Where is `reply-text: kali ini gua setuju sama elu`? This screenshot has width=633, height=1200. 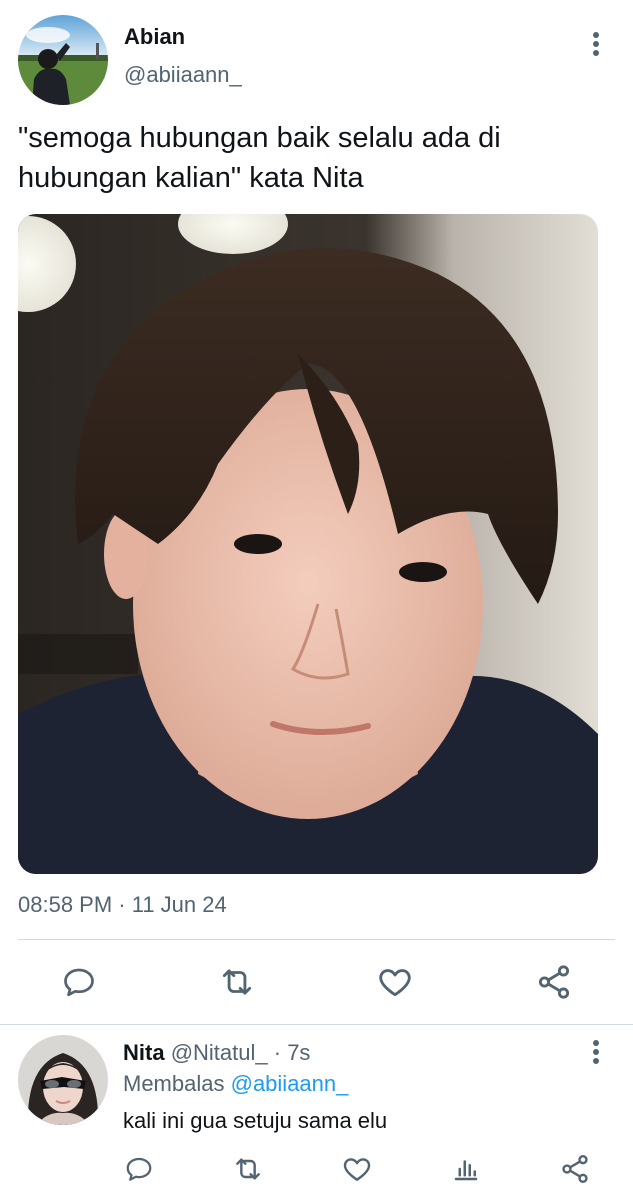
reply-text: kali ini gua setuju sama elu is located at coordinates (255, 1120).